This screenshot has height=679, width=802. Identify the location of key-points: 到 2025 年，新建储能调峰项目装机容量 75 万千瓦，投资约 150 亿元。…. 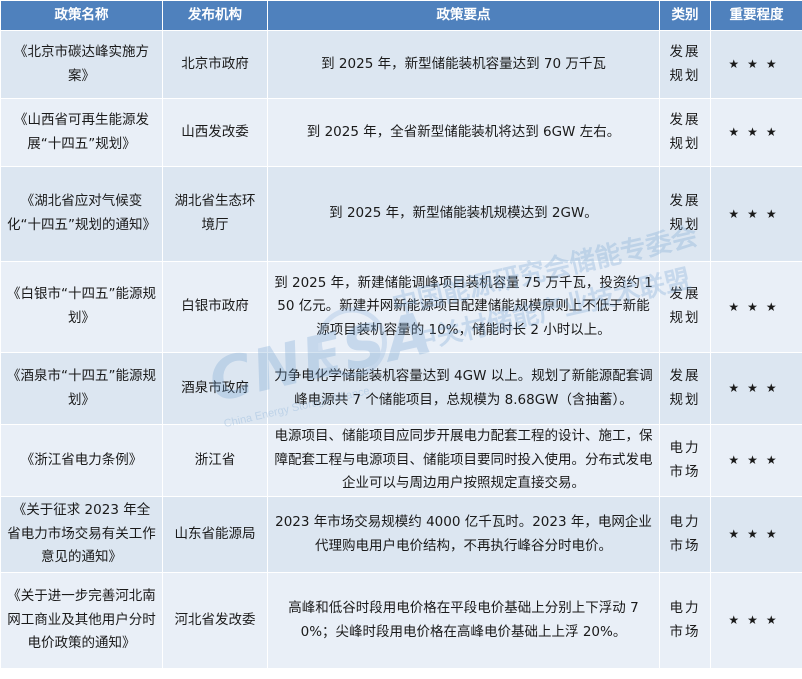
(463, 307).